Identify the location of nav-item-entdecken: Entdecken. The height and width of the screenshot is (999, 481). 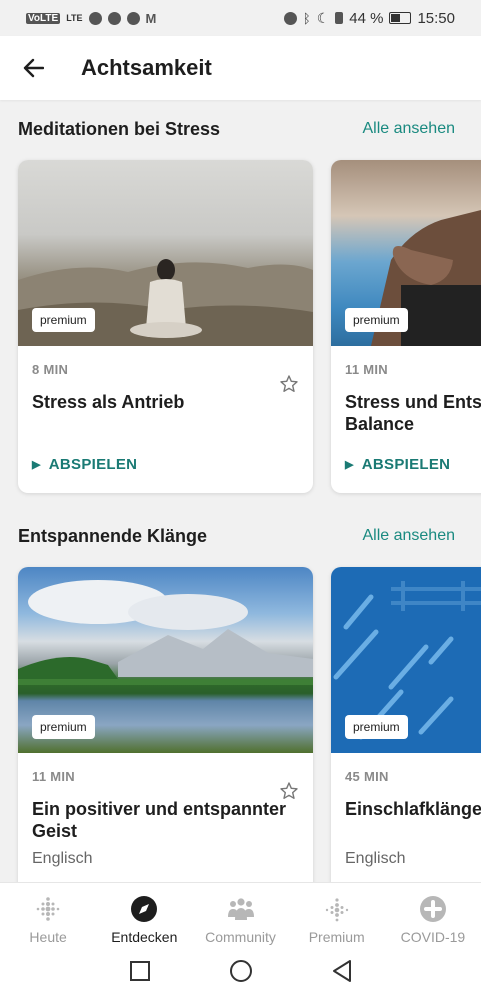
(144, 916).